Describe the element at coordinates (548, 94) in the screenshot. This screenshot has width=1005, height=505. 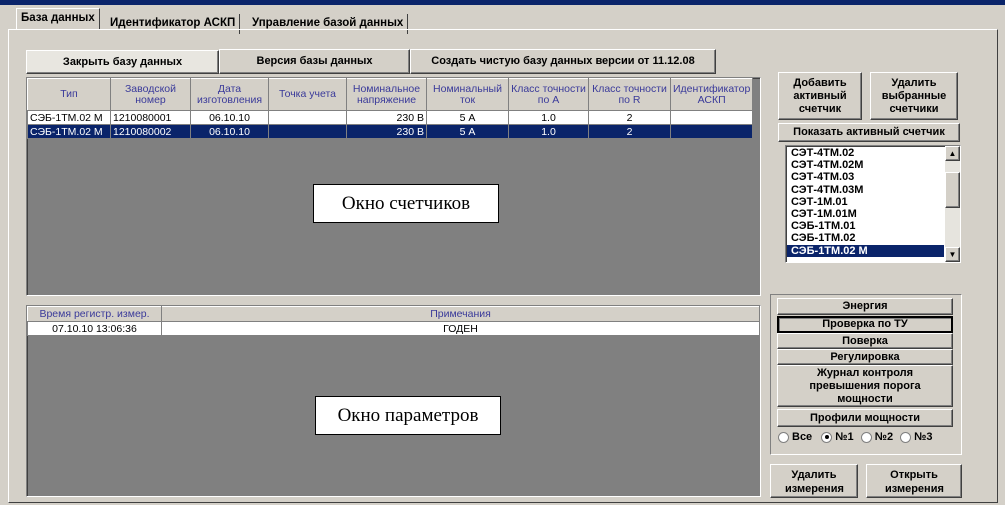
I see `col-header-class-a: Класс точности по А` at that location.